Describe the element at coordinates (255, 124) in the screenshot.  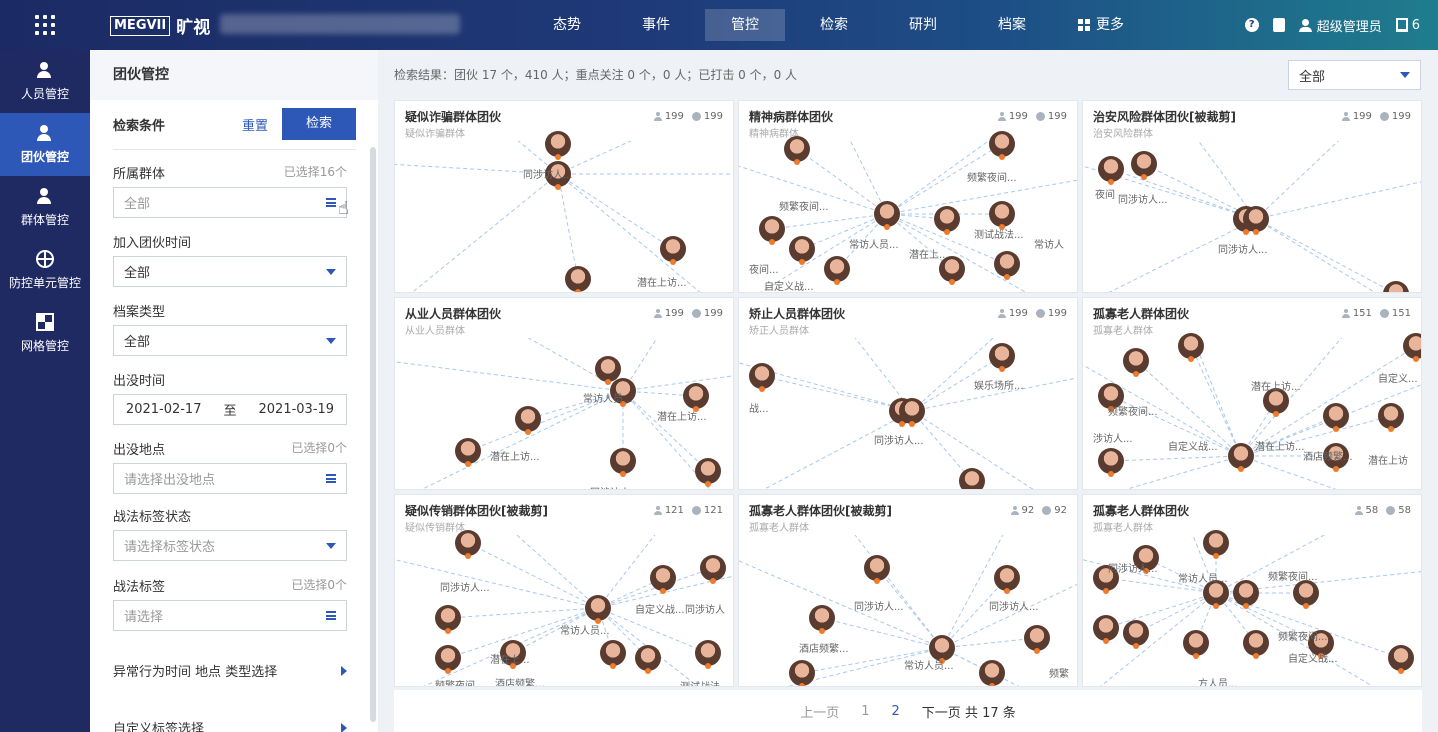
I see `reset-button: 重置` at that location.